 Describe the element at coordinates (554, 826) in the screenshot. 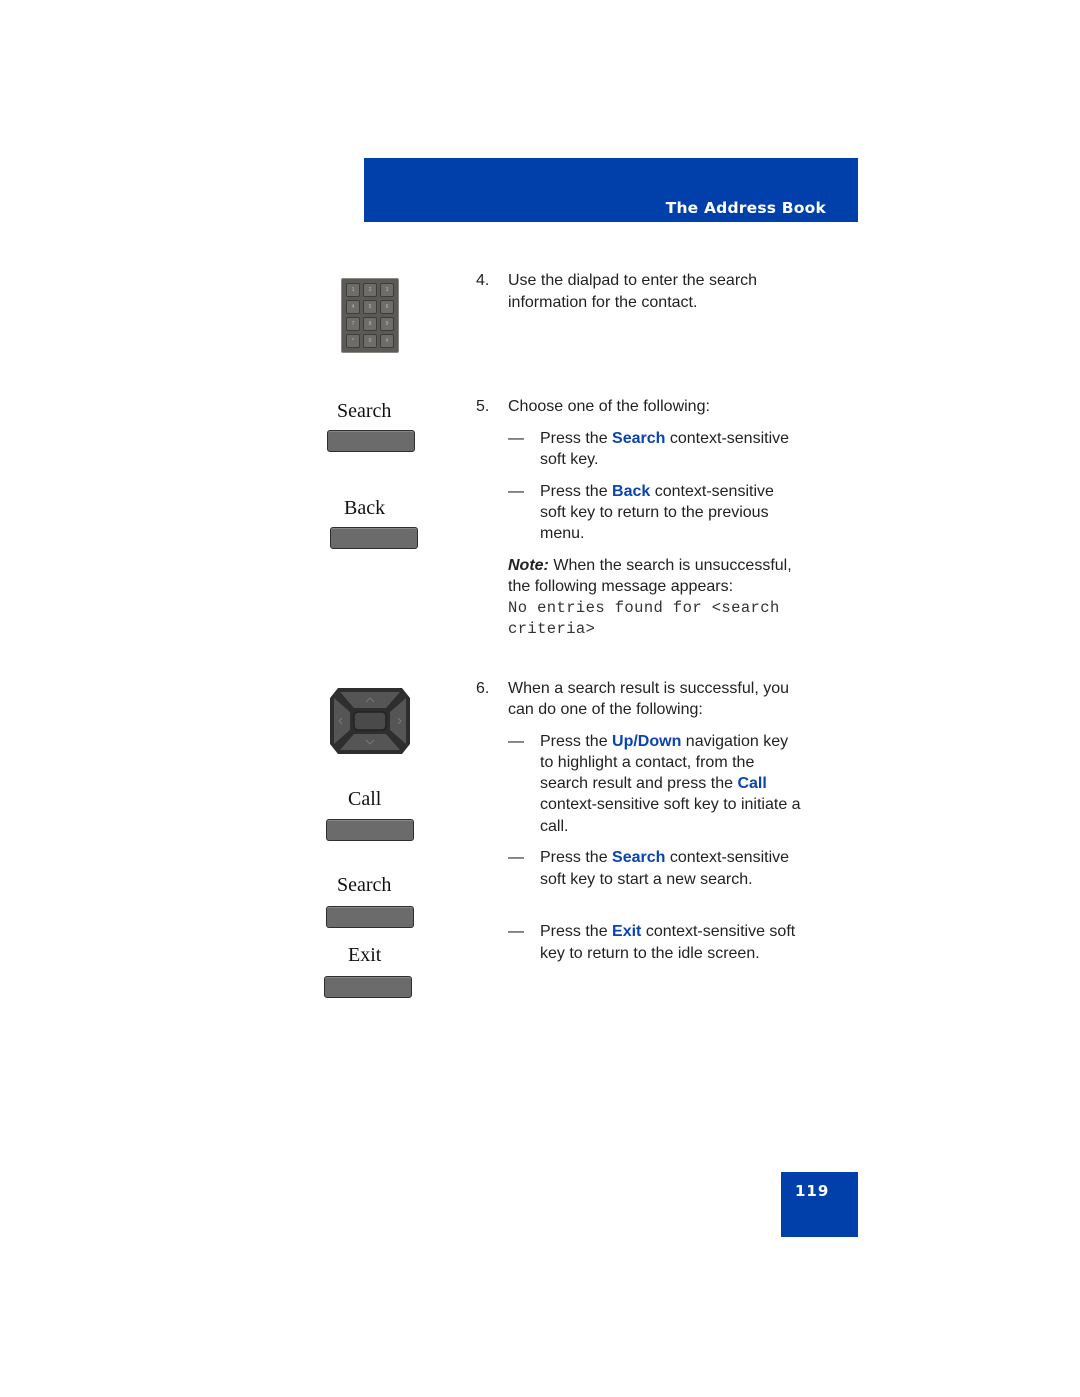

I see `step6-bullet1-line5: call.` at that location.